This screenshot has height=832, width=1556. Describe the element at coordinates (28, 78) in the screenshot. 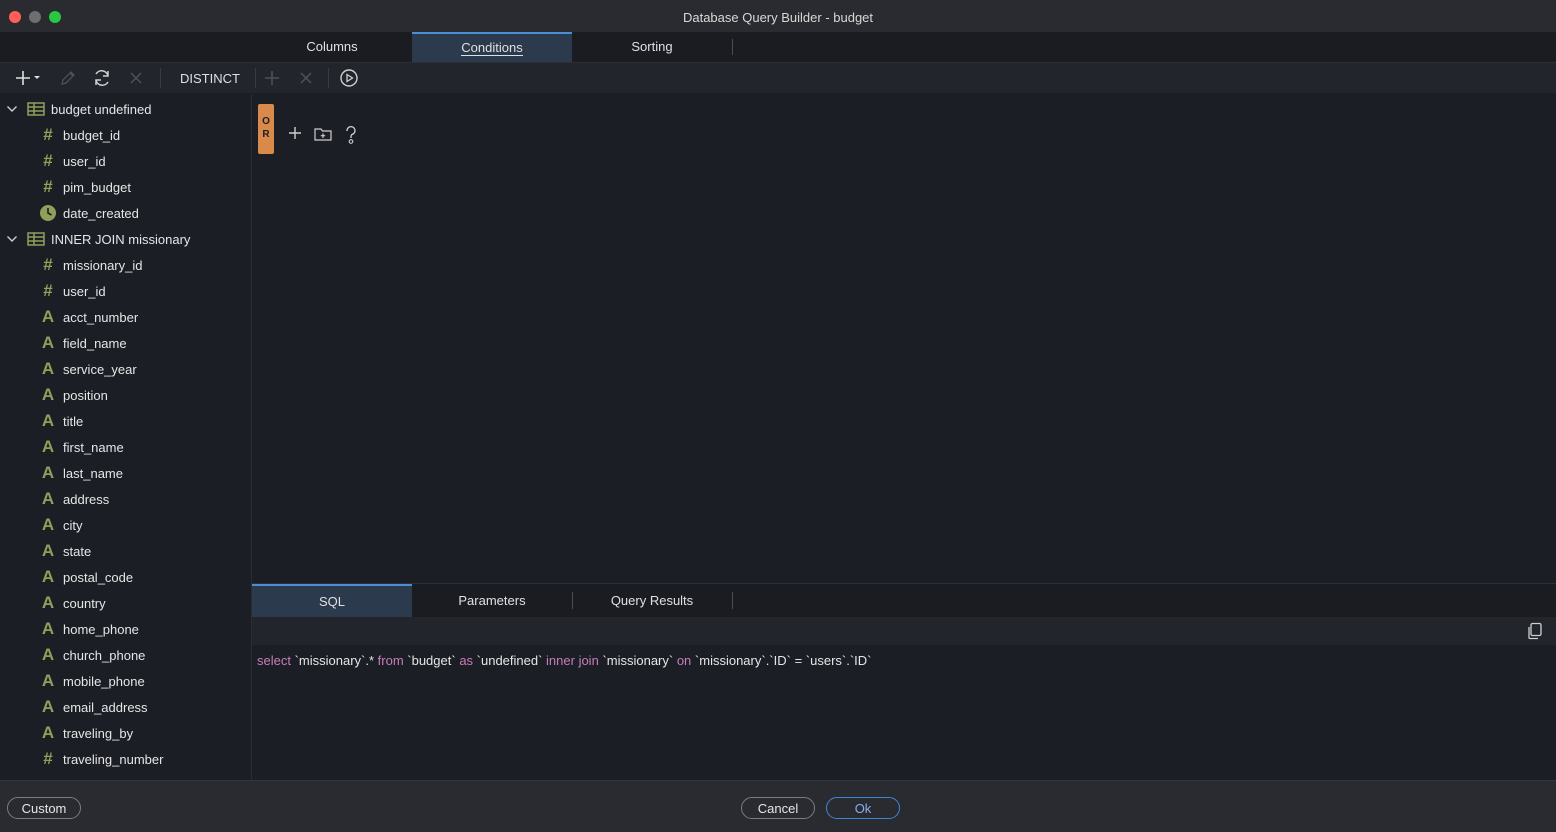

I see `add-table-button` at that location.